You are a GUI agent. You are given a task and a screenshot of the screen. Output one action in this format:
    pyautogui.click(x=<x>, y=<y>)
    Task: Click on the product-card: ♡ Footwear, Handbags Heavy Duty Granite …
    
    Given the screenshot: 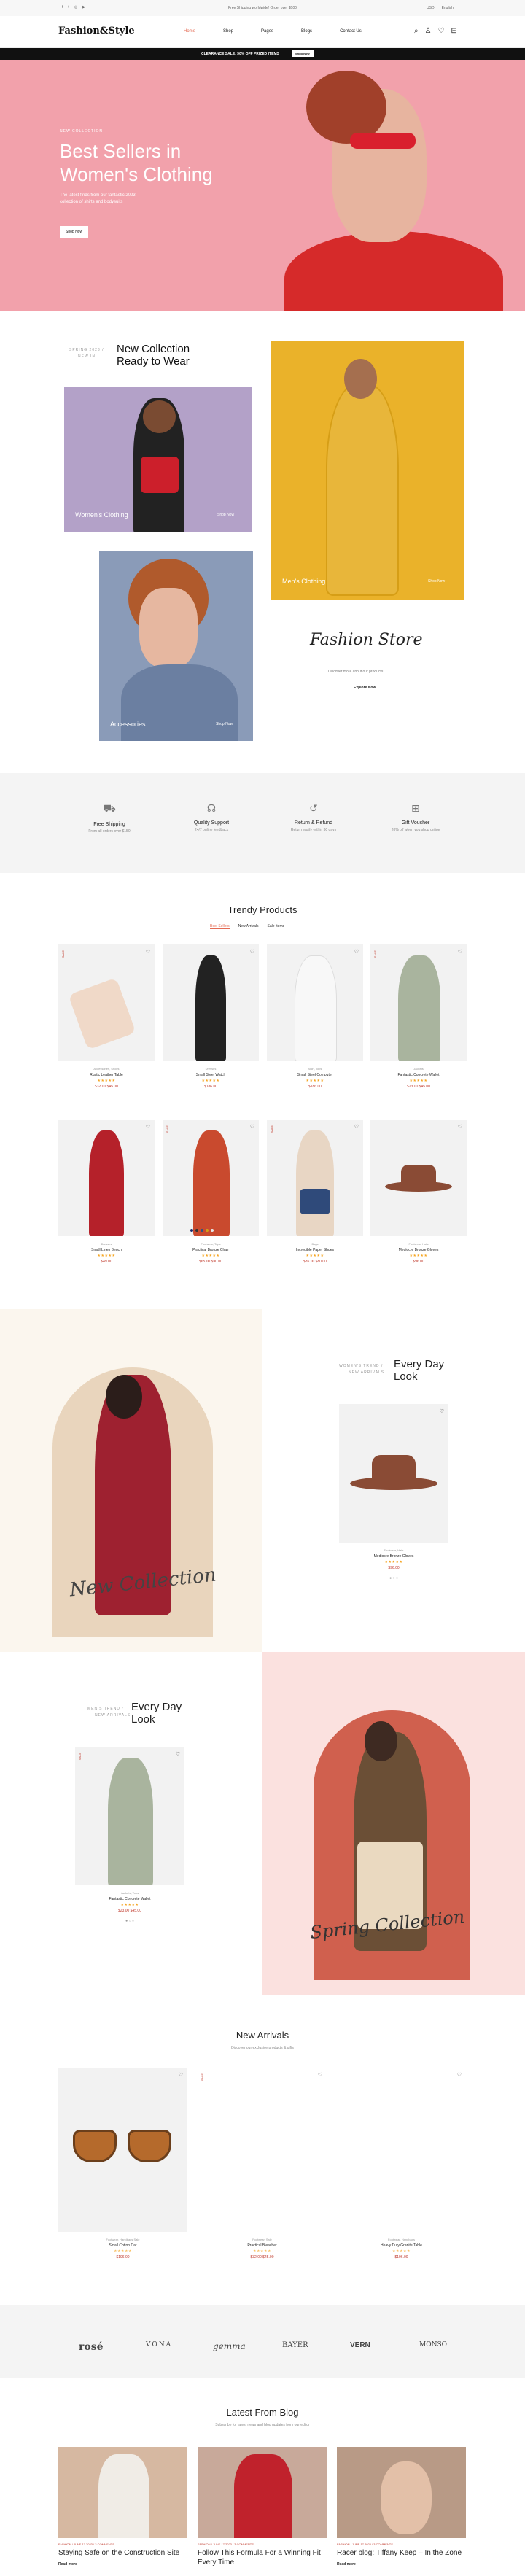 What is the action you would take?
    pyautogui.click(x=401, y=2163)
    